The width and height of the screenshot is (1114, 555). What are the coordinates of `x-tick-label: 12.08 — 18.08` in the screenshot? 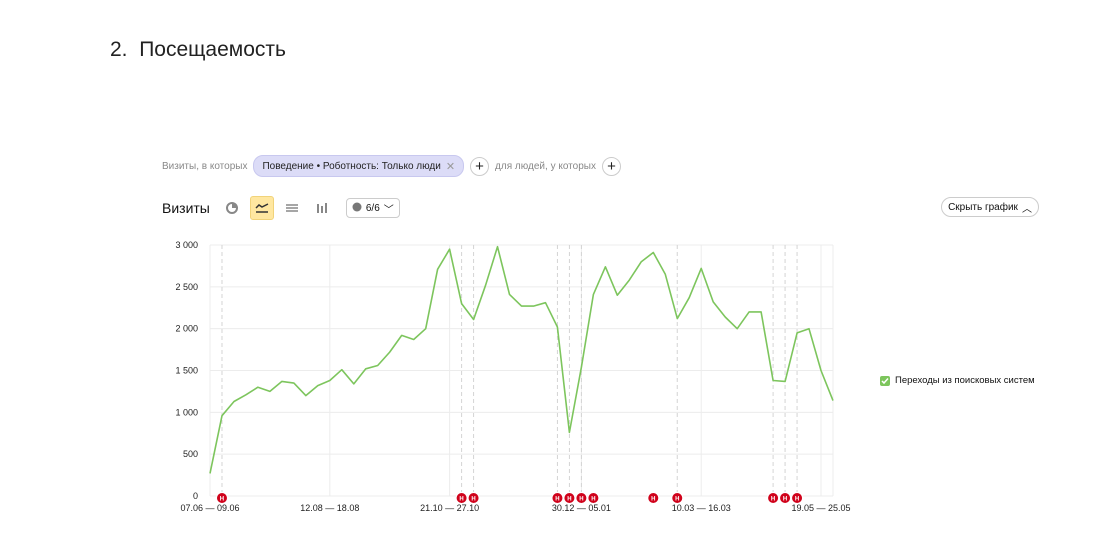 It's located at (329, 508).